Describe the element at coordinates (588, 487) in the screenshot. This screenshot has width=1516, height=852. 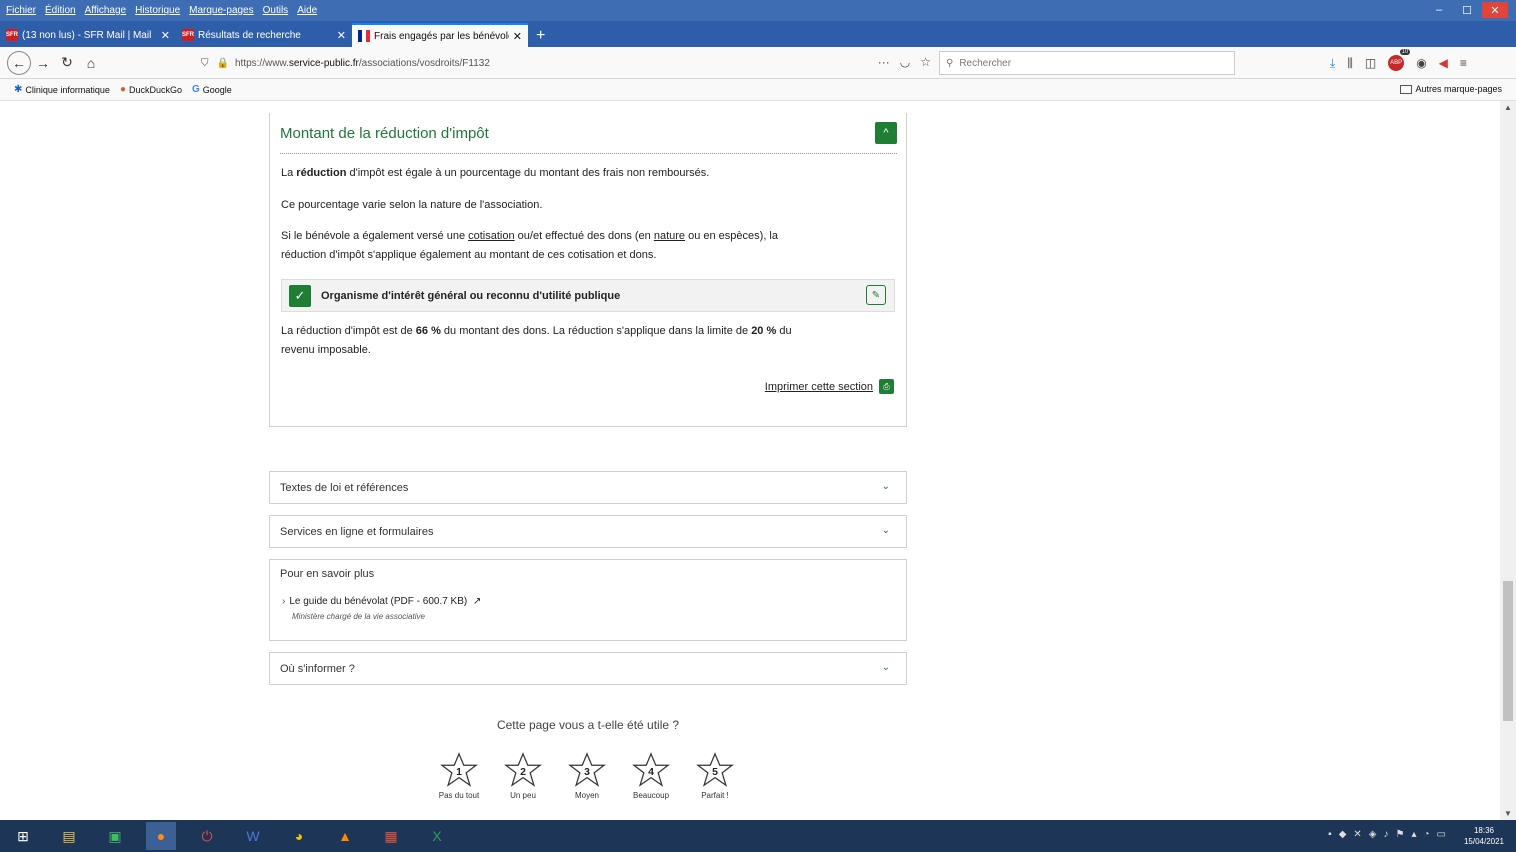
I see `accordion-textes-de-loi: Textes de loi et références ⌄` at that location.